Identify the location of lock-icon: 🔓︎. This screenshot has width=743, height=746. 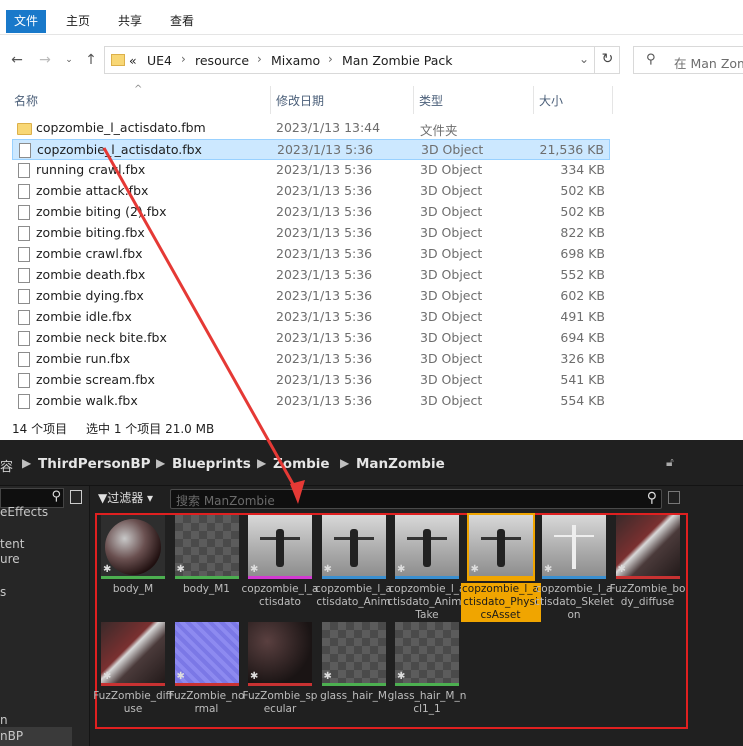
(673, 462).